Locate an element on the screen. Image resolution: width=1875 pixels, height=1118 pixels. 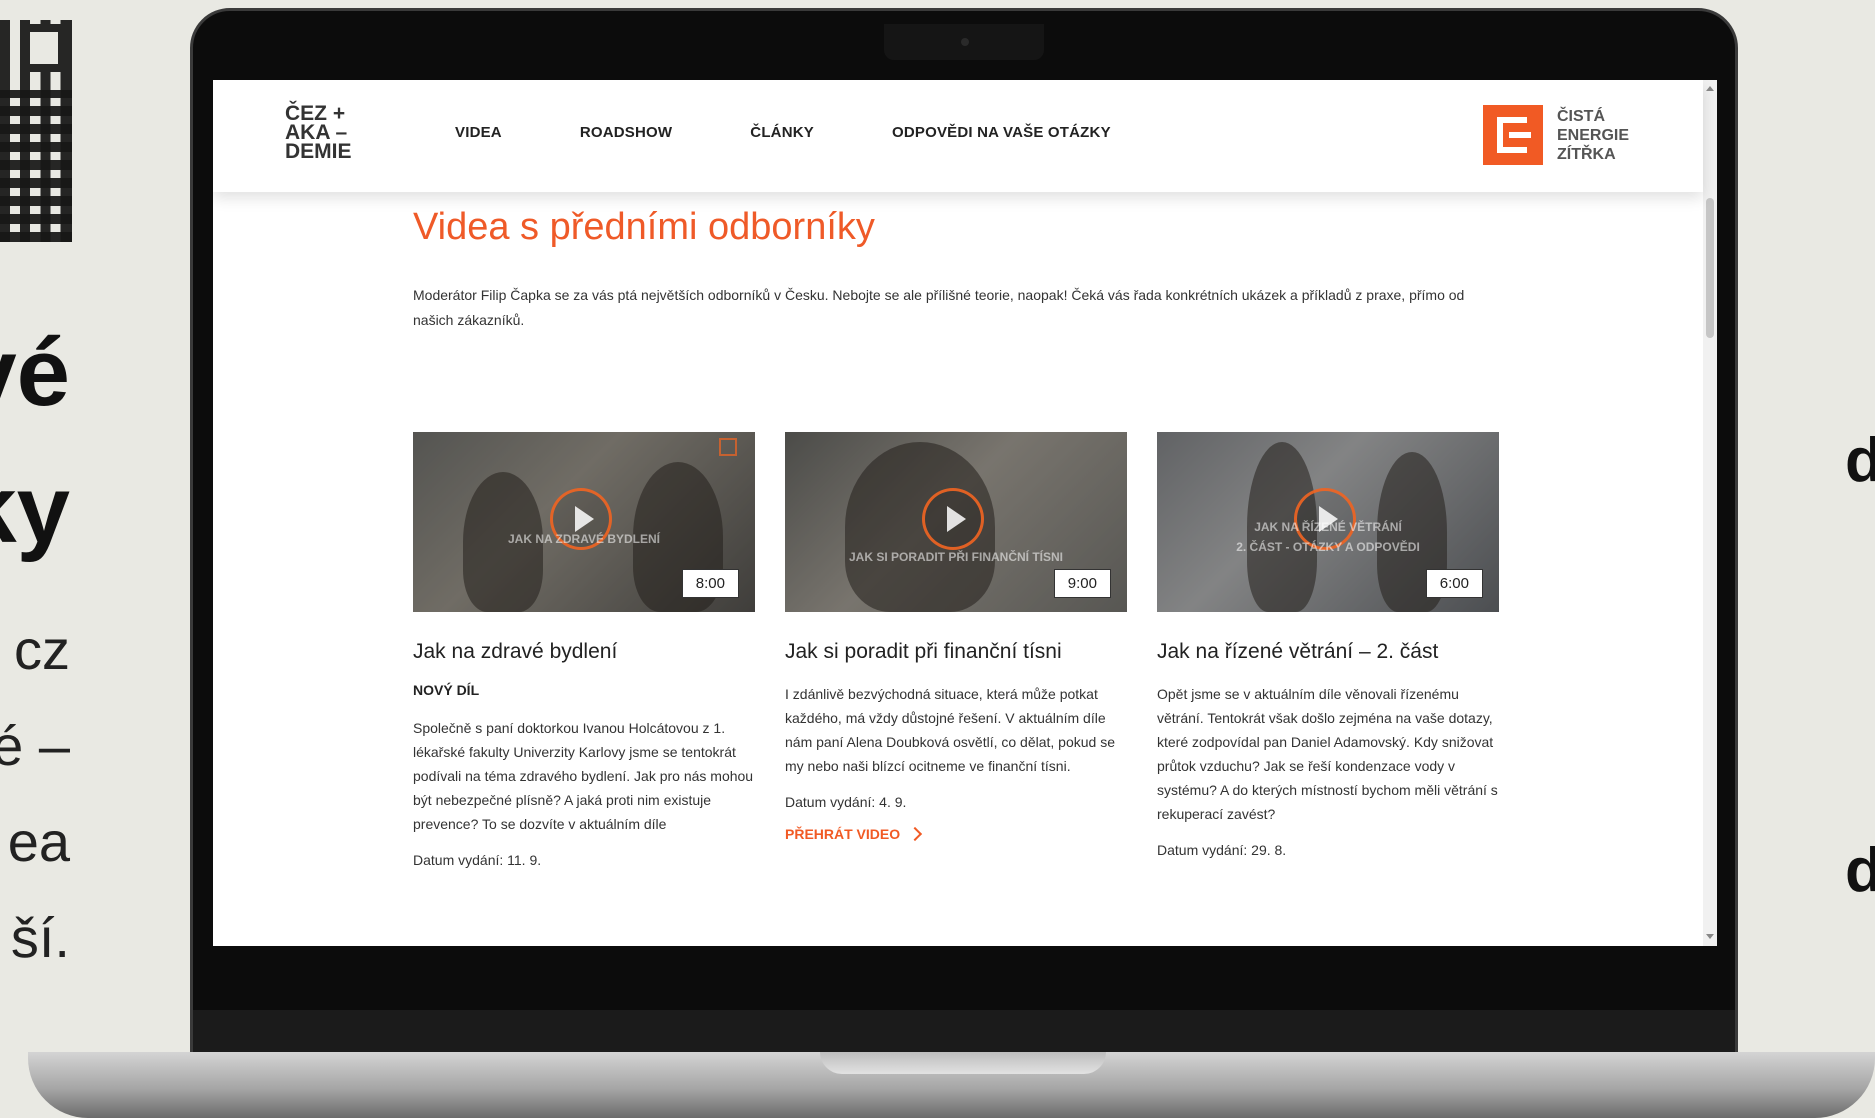
play-video-link: PŘEHRÁT VIDEO is located at coordinates (854, 834).